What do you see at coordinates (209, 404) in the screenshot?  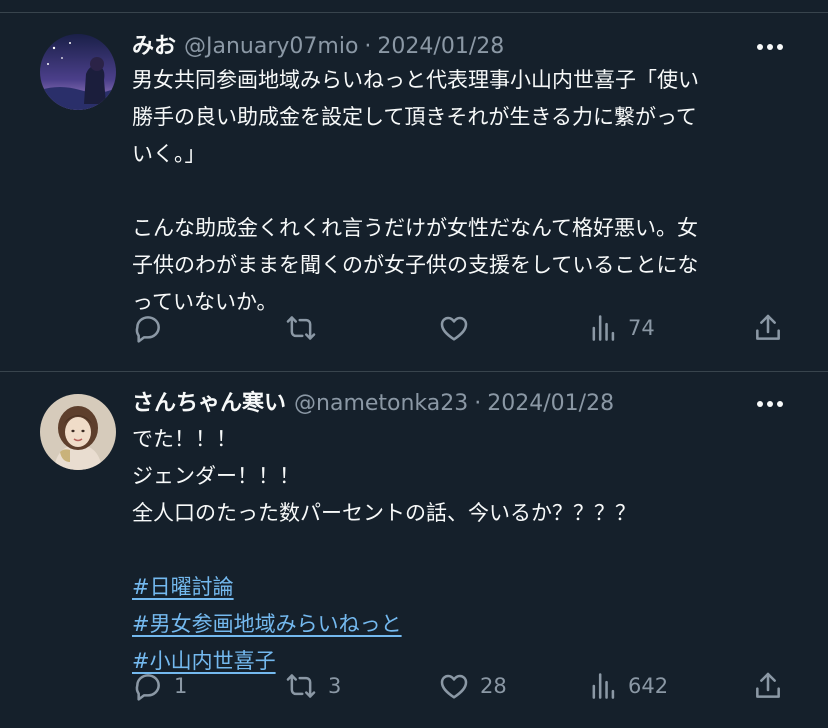 I see `display-name: さんちゃん寒い` at bounding box center [209, 404].